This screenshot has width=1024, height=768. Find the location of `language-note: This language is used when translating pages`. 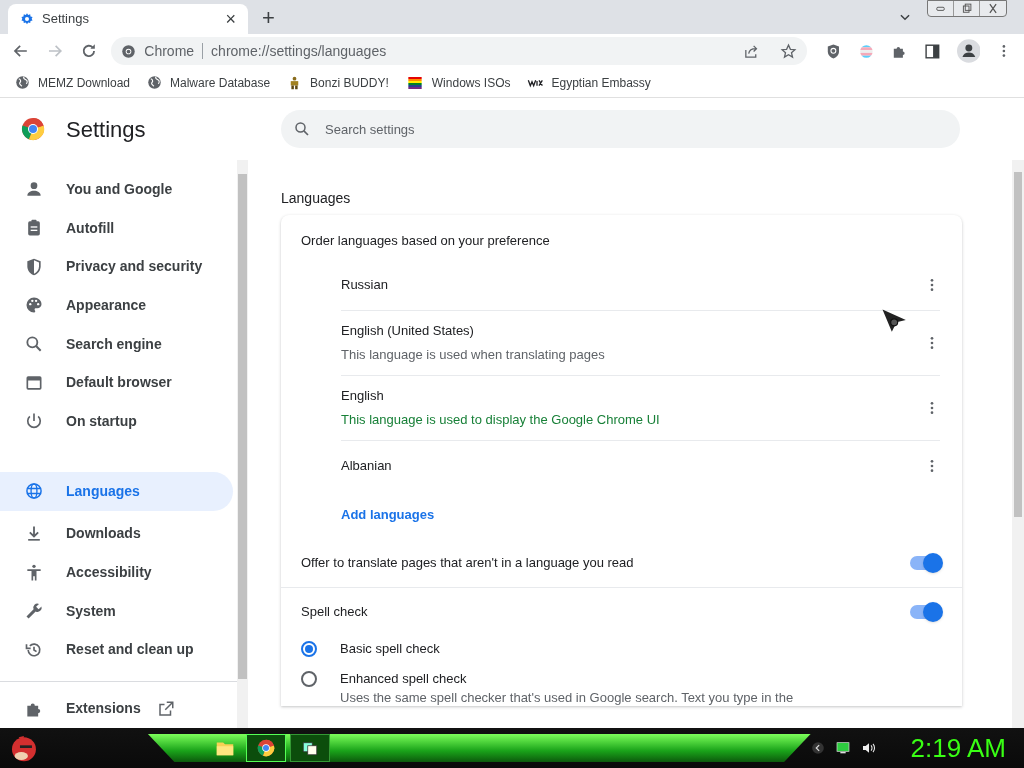

language-note: This language is used when translating pages is located at coordinates (473, 354).